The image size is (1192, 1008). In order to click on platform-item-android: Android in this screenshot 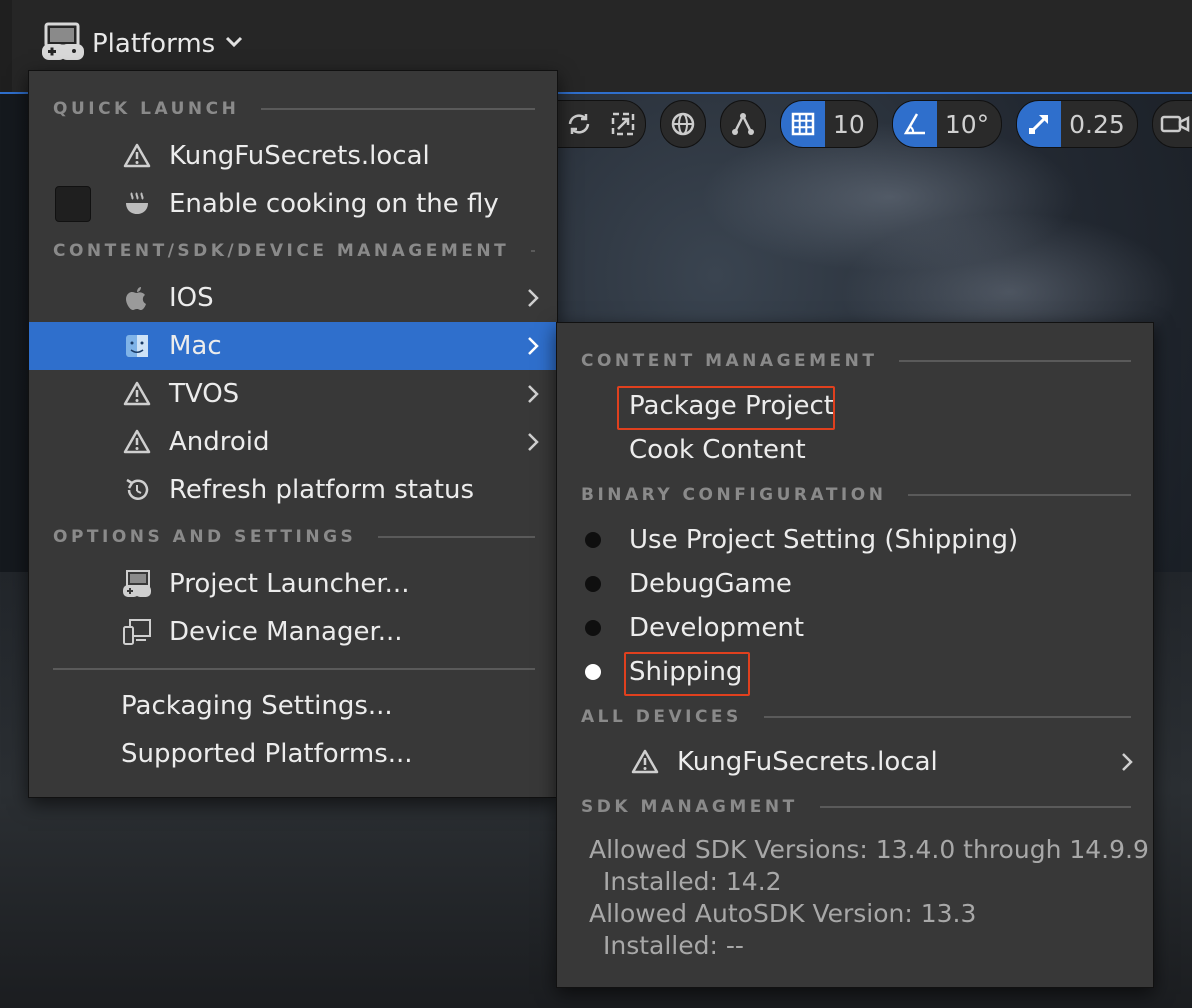, I will do `click(293, 442)`.